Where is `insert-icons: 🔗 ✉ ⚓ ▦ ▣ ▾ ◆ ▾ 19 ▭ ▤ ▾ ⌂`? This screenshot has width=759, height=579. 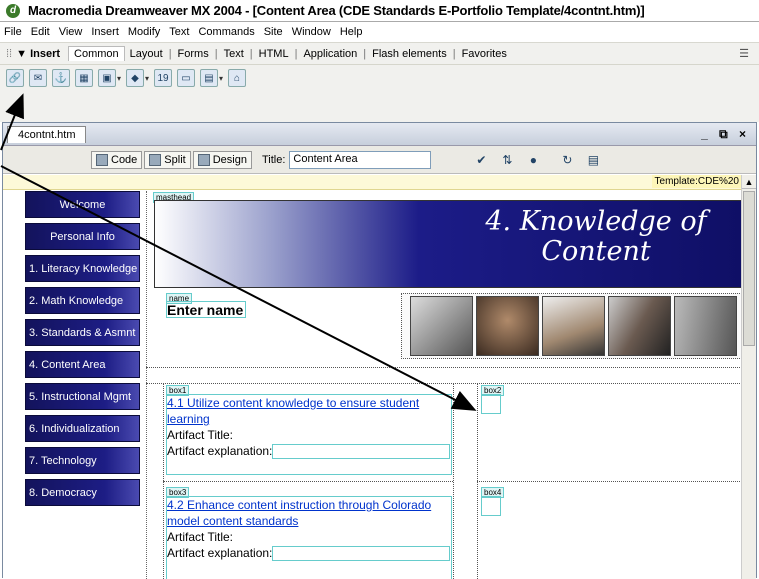 insert-icons: 🔗 ✉ ⚓ ▦ ▣ ▾ ◆ ▾ 19 ▭ ▤ ▾ ⌂ is located at coordinates (379, 78).